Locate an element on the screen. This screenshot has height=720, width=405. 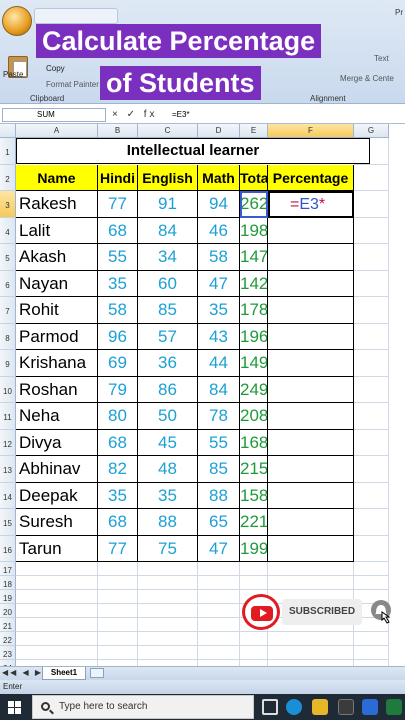
student-name-cell: Suresh is located at coordinates (57, 522).